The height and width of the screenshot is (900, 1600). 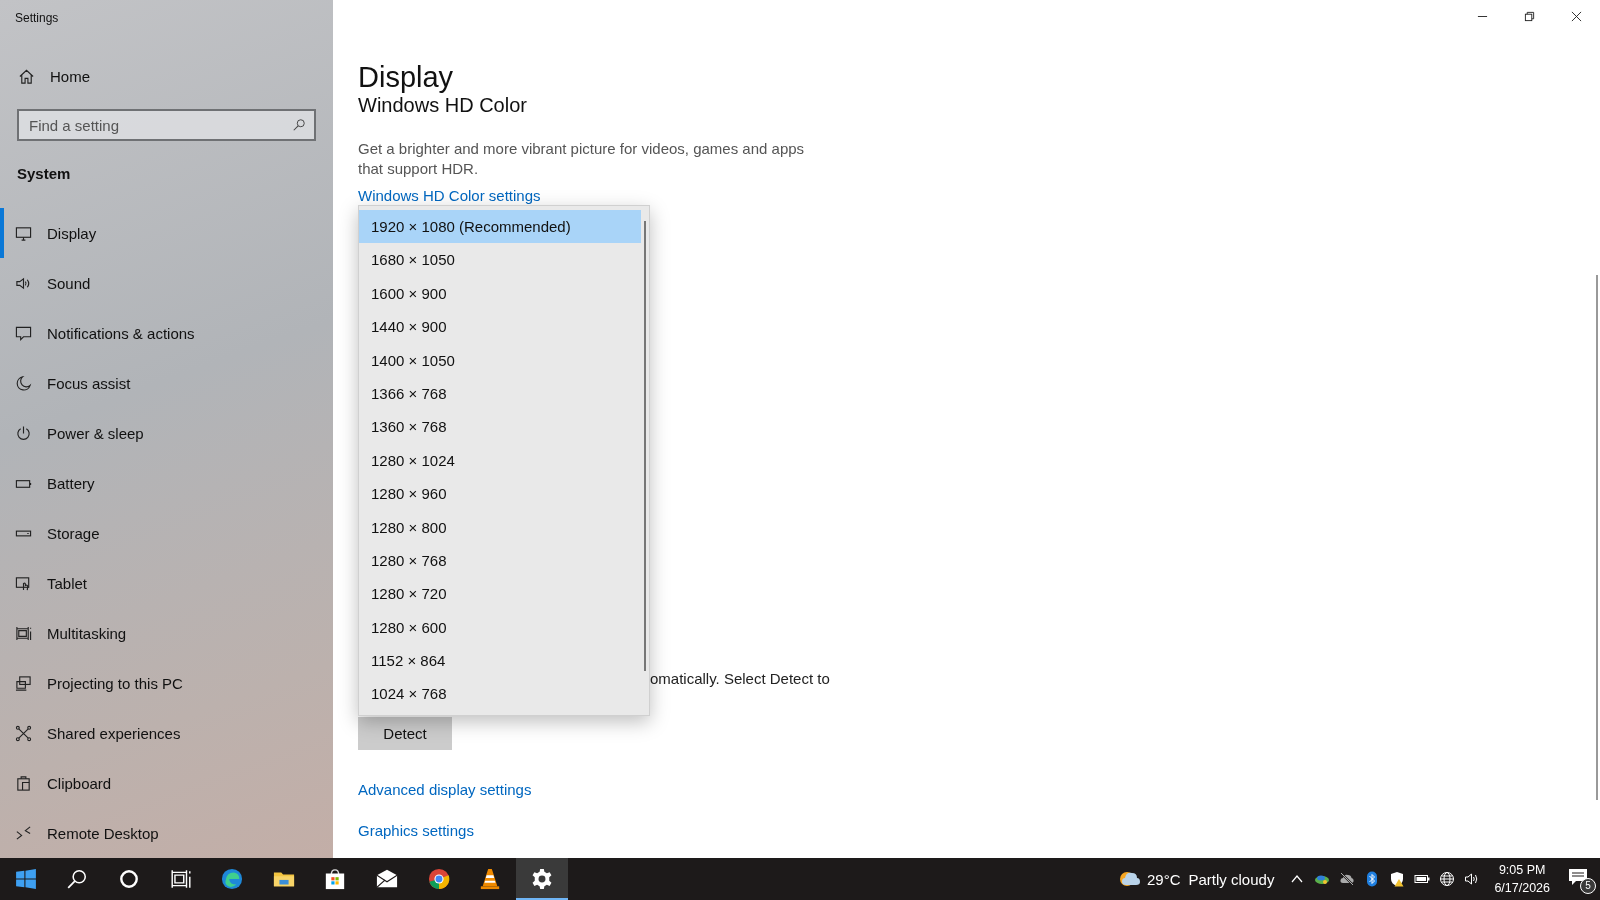 I want to click on windows-logo-icon, so click(x=25, y=879).